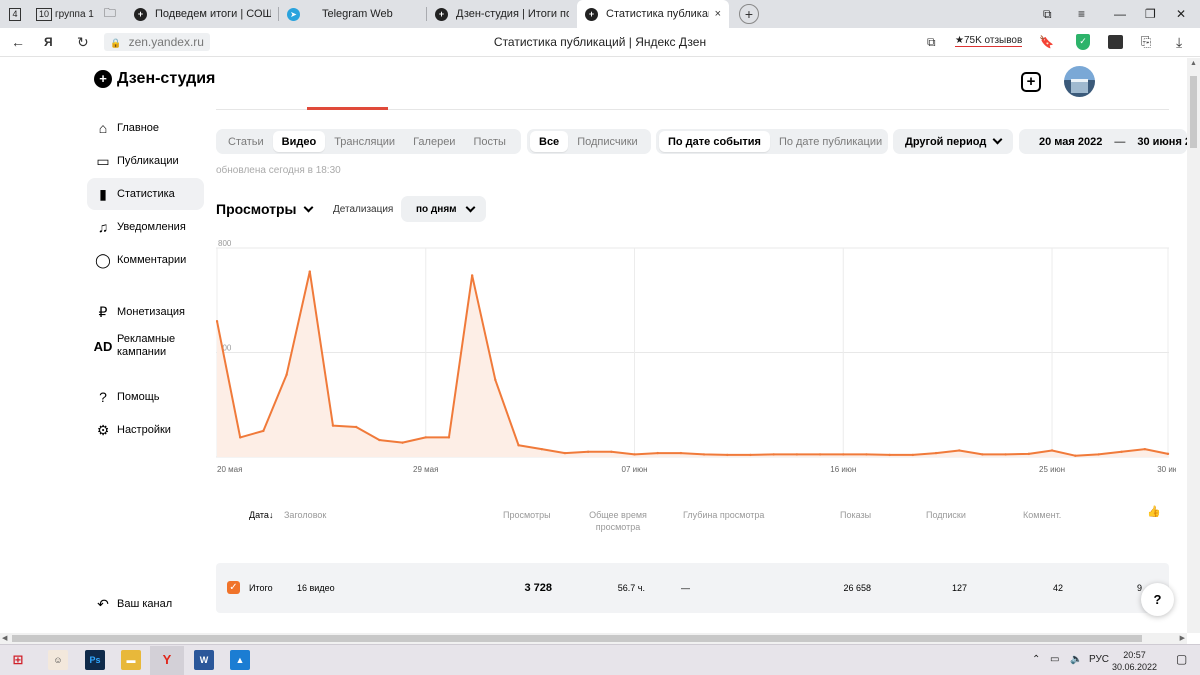  What do you see at coordinates (1046, 42) in the screenshot?
I see `bookmark-icon: 🔖` at bounding box center [1046, 42].